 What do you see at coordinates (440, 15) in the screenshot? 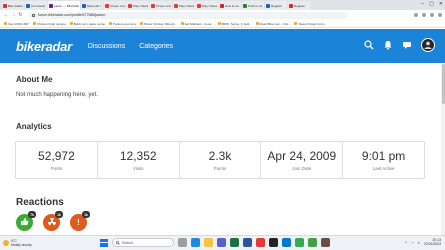
I see `menu-icon` at bounding box center [440, 15].